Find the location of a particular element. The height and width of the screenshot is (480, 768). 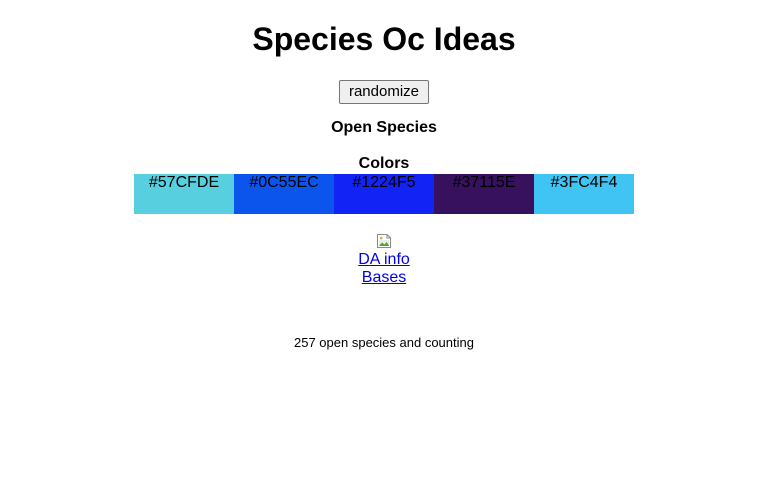

randomize-button: randomize is located at coordinates (384, 92).